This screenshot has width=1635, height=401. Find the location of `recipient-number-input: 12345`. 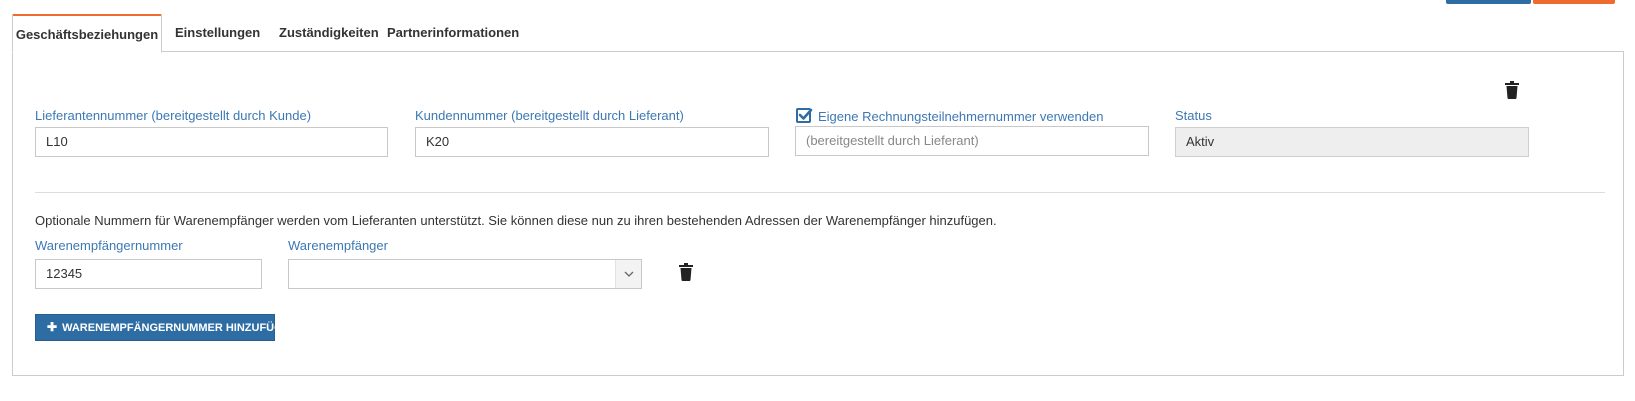

recipient-number-input: 12345 is located at coordinates (148, 274).